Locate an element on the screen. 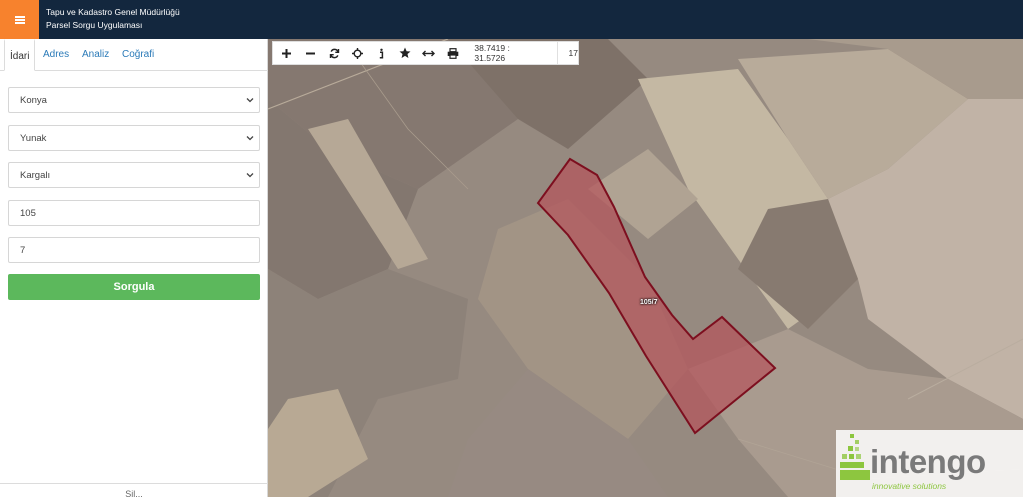  province-select: Konya is located at coordinates (134, 100).